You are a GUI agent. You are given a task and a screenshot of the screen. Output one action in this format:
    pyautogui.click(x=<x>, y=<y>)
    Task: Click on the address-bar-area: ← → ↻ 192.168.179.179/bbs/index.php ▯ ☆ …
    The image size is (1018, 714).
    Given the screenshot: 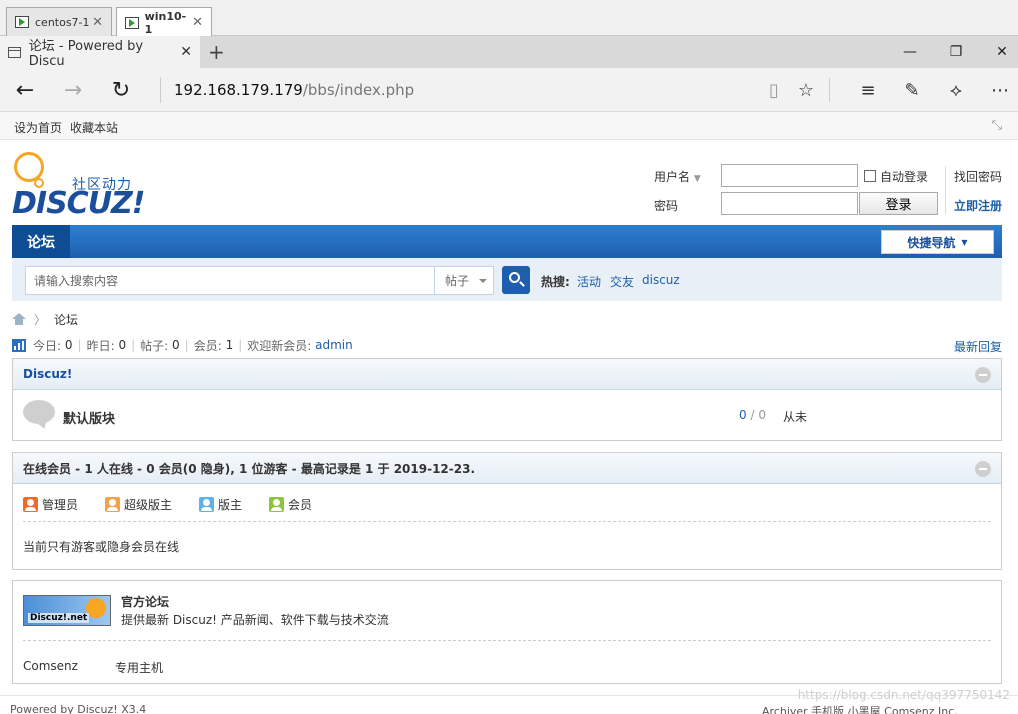 What is the action you would take?
    pyautogui.click(x=509, y=90)
    